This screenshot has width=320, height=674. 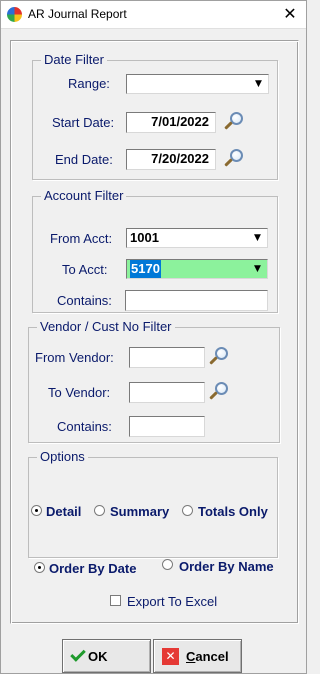 I want to click on to-acct-label: To Acct:, so click(x=85, y=269).